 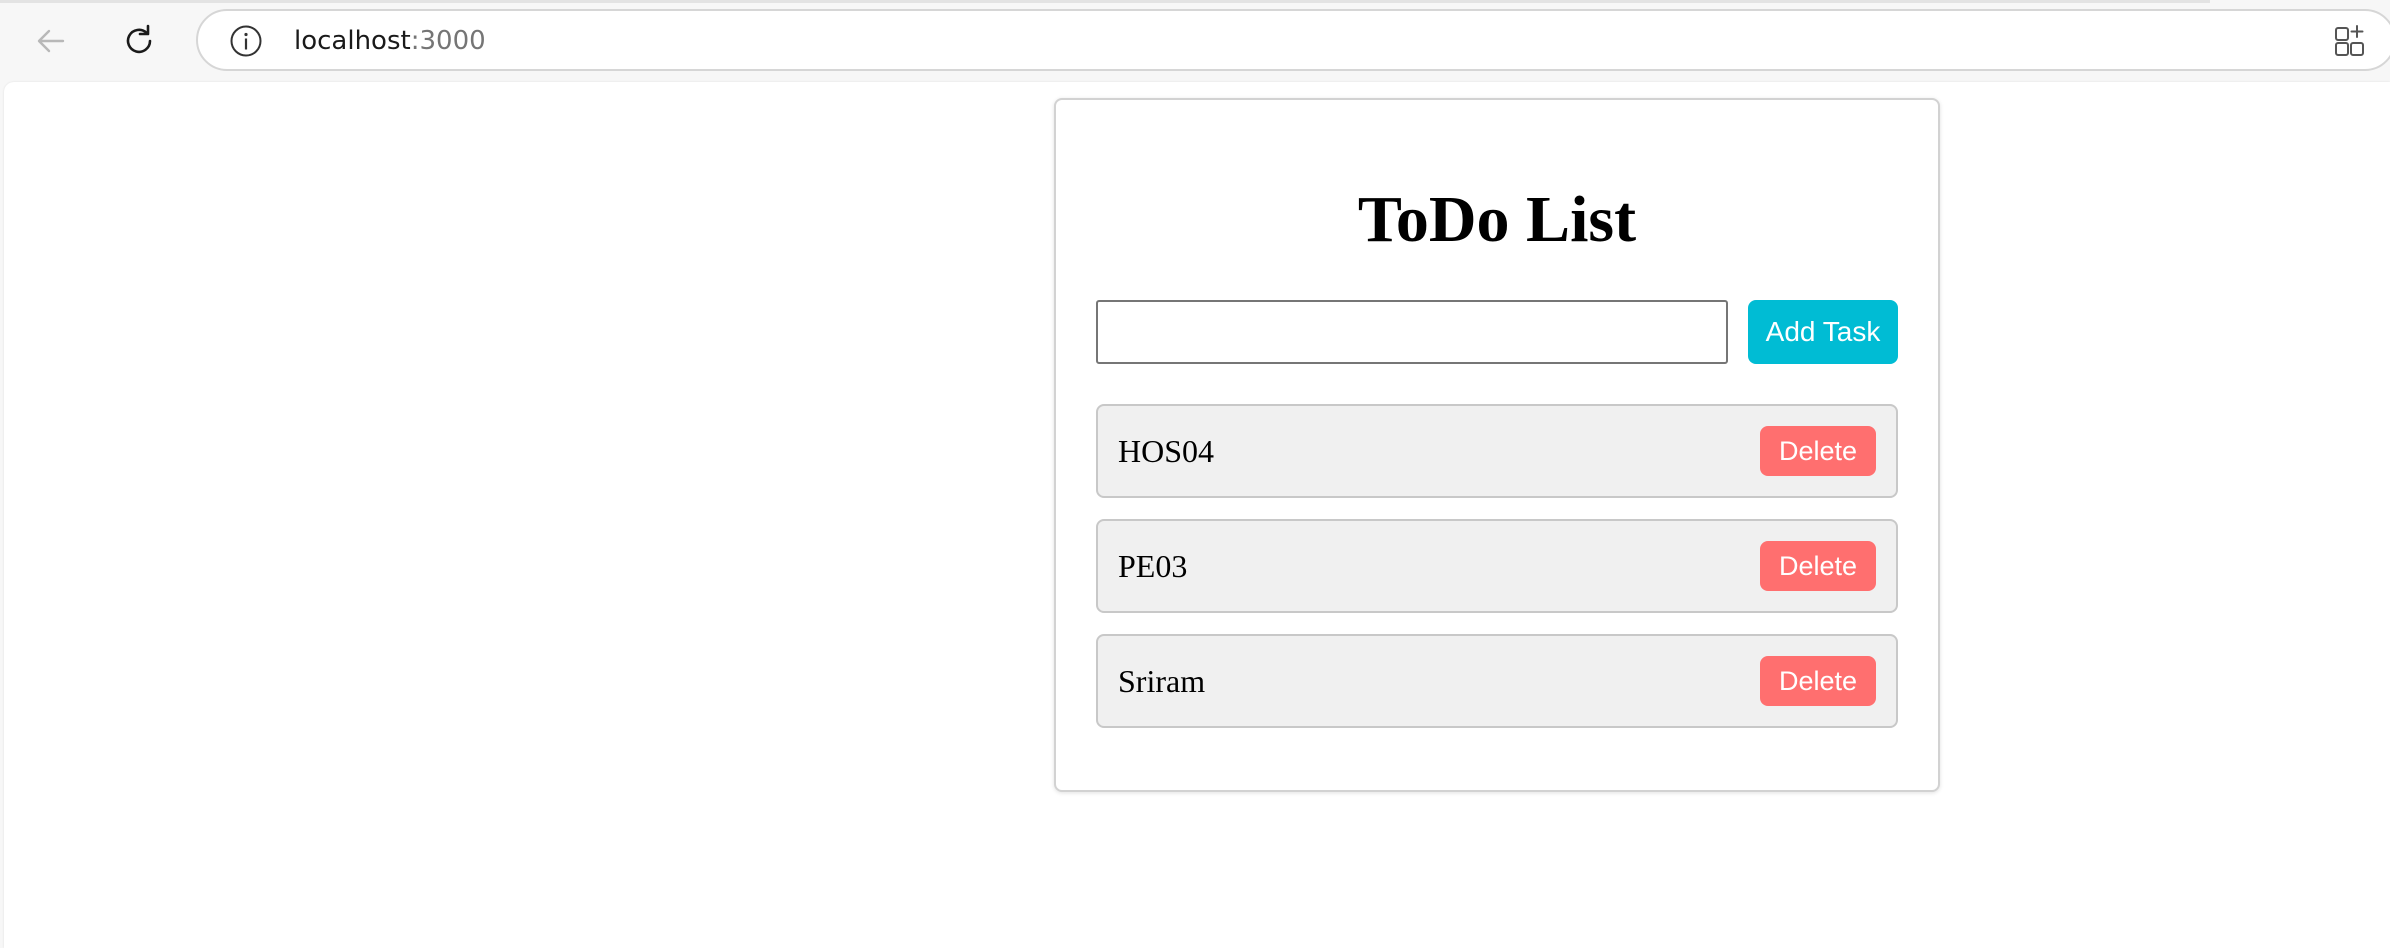 I want to click on browser-toolbar: localhost:3000, so click(x=1195, y=40).